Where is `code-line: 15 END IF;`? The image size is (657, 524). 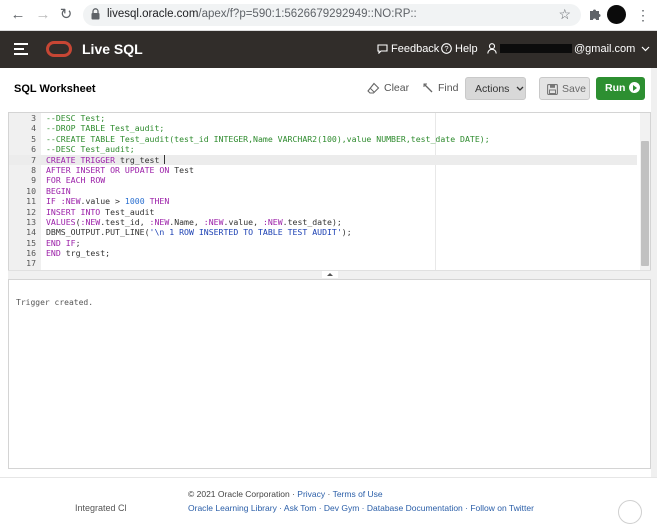 code-line: 15 END IF; is located at coordinates (323, 243).